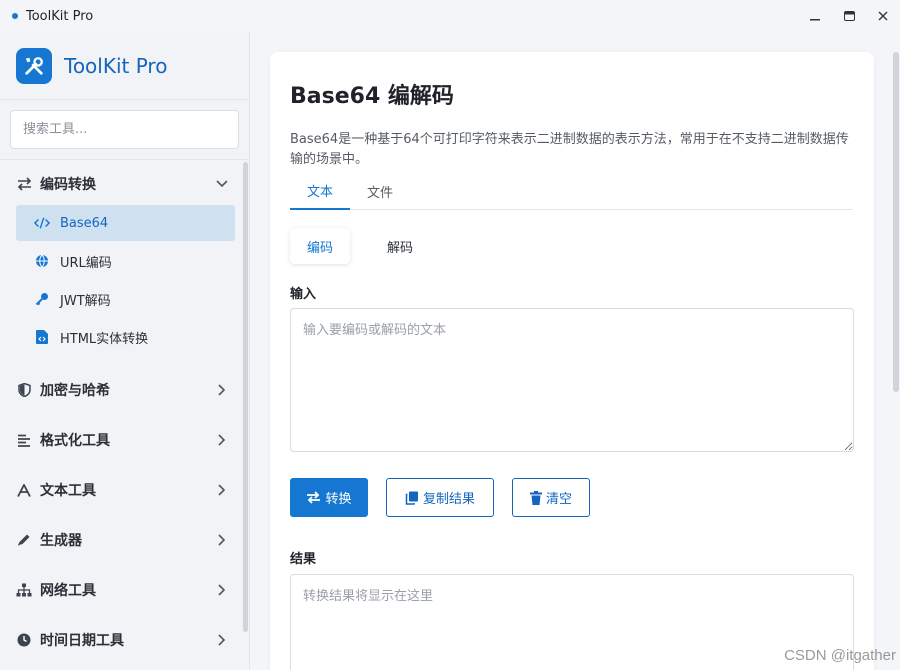 Image resolution: width=900 pixels, height=670 pixels. Describe the element at coordinates (86, 263) in the screenshot. I see `sidebar-item-label: URL编码` at that location.